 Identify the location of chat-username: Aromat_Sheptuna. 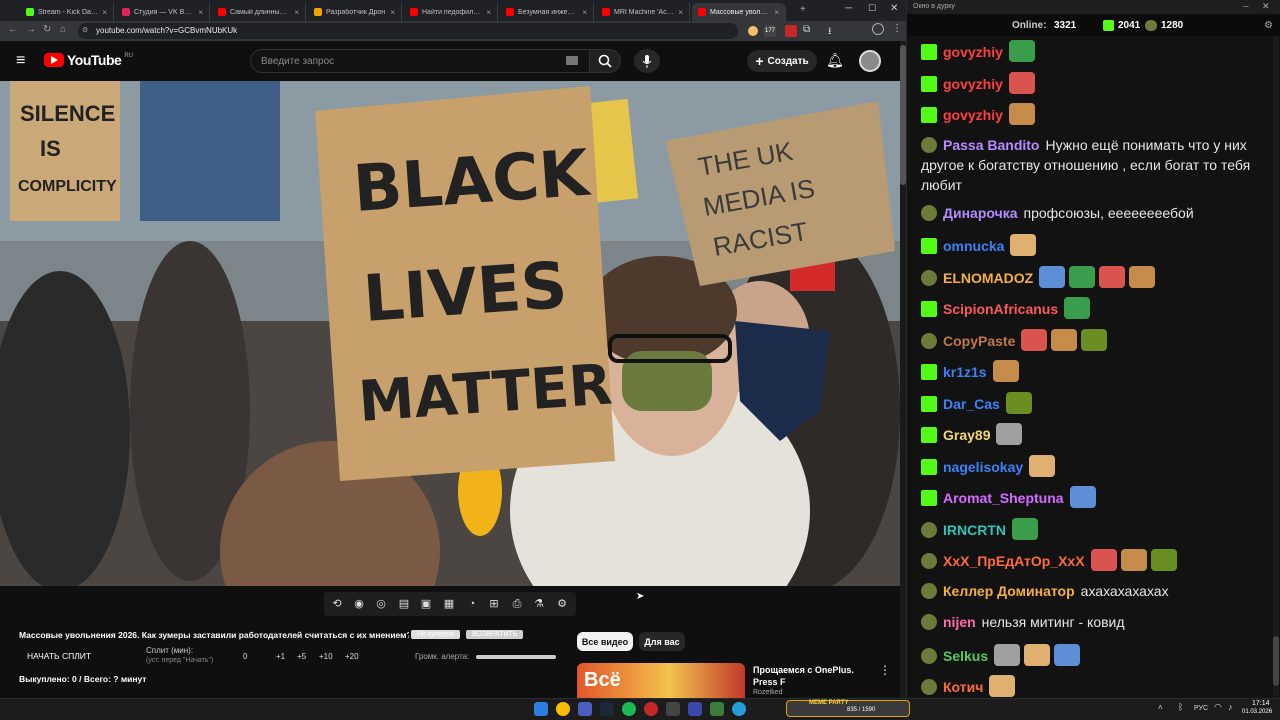
(1003, 498).